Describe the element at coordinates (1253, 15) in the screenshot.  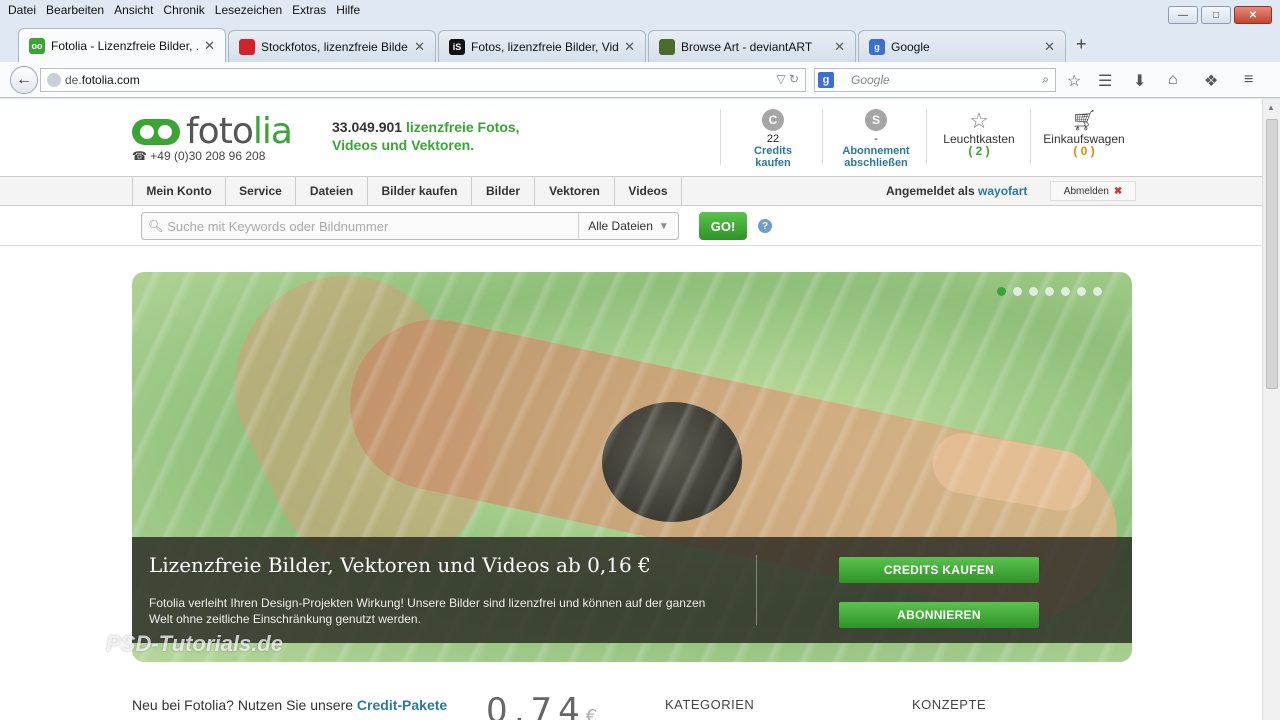
I see `window-close-button: ✕` at that location.